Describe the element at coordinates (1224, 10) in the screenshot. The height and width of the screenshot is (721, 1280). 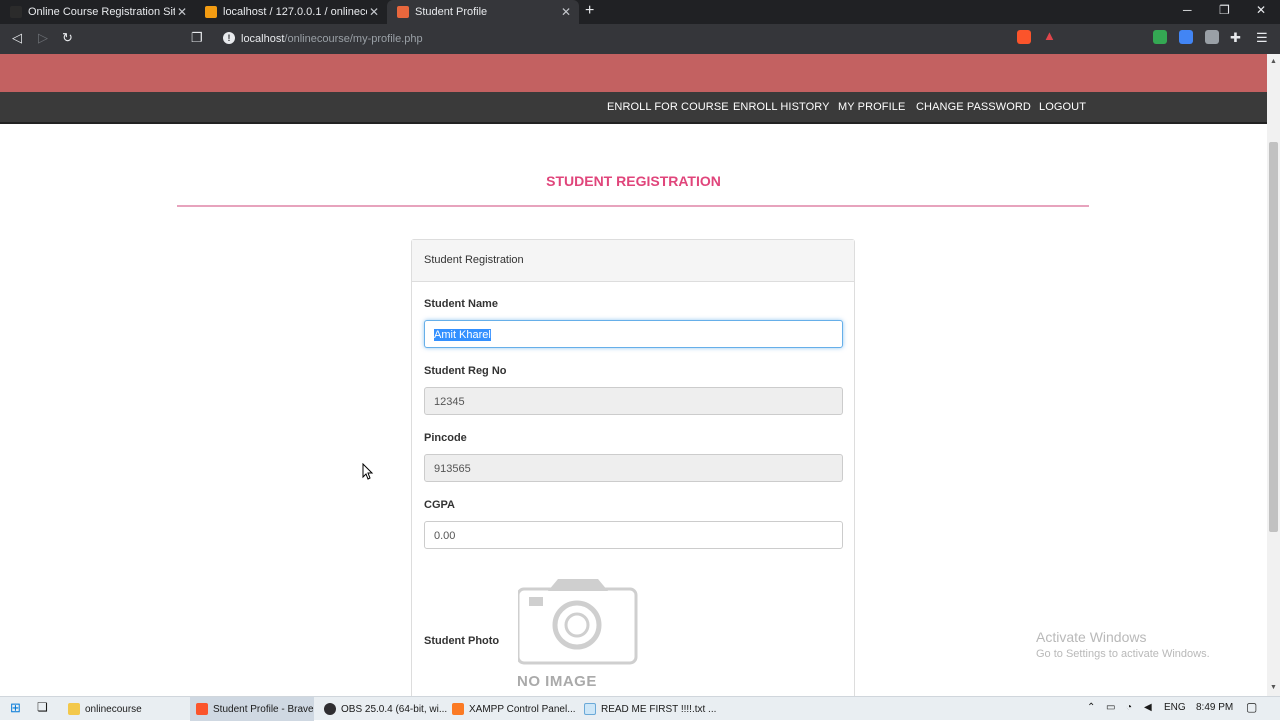
I see `restore-icon: ❐` at that location.